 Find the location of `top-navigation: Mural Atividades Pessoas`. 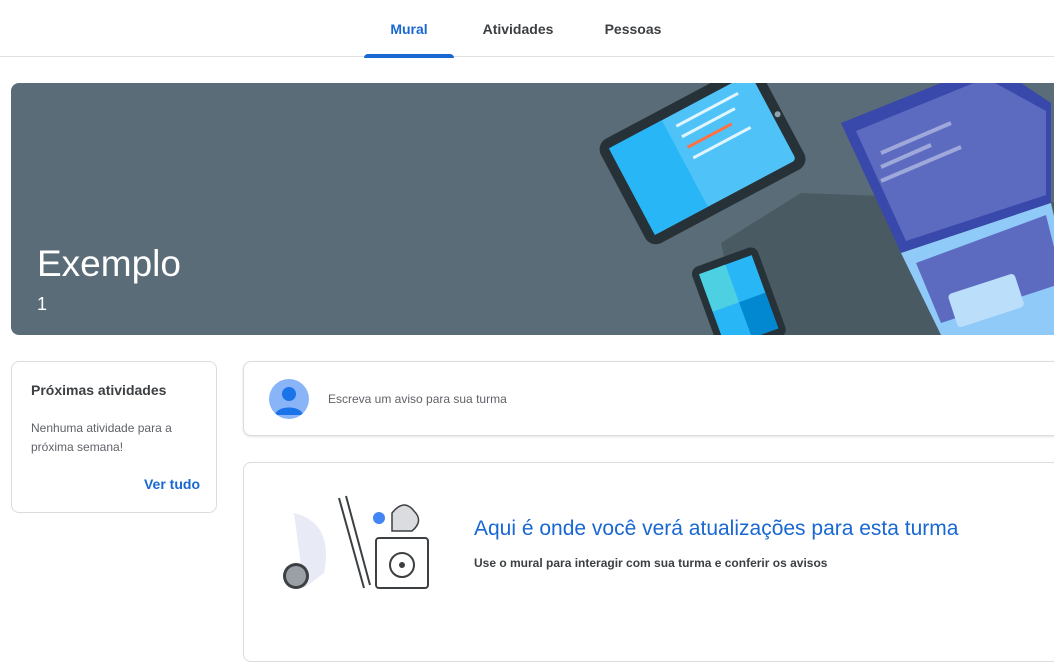

top-navigation: Mural Atividades Pessoas is located at coordinates (527, 29).